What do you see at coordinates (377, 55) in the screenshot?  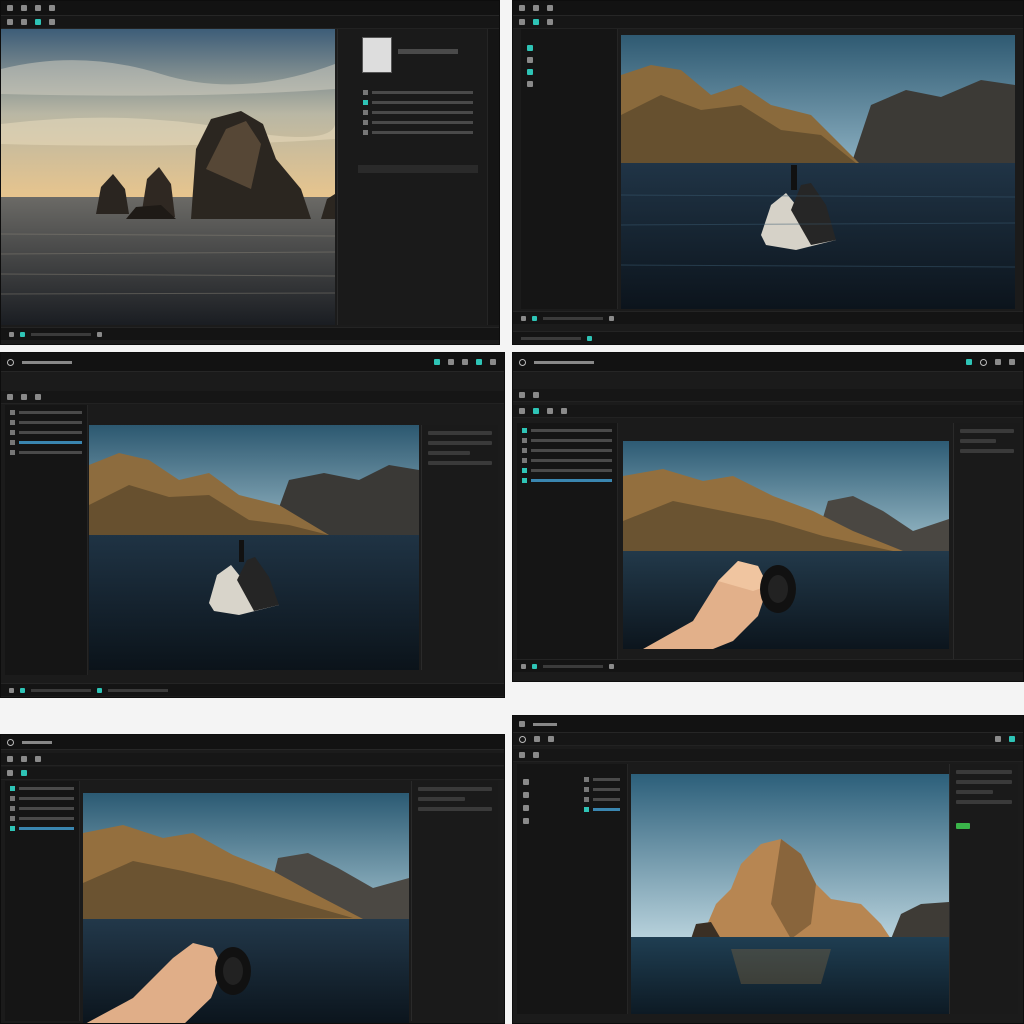 I see `layer-thumbnail` at bounding box center [377, 55].